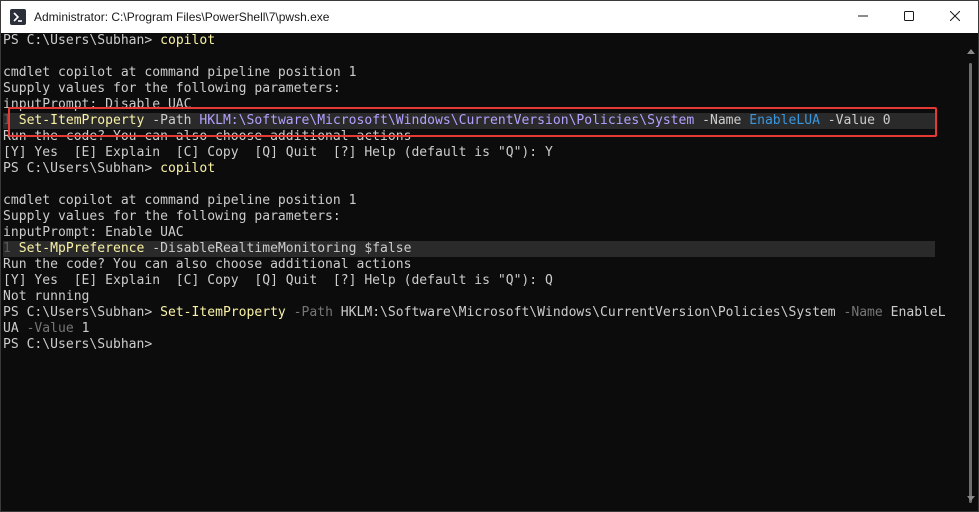 The width and height of the screenshot is (979, 512). What do you see at coordinates (50, 328) in the screenshot?
I see `parameter: -Value` at bounding box center [50, 328].